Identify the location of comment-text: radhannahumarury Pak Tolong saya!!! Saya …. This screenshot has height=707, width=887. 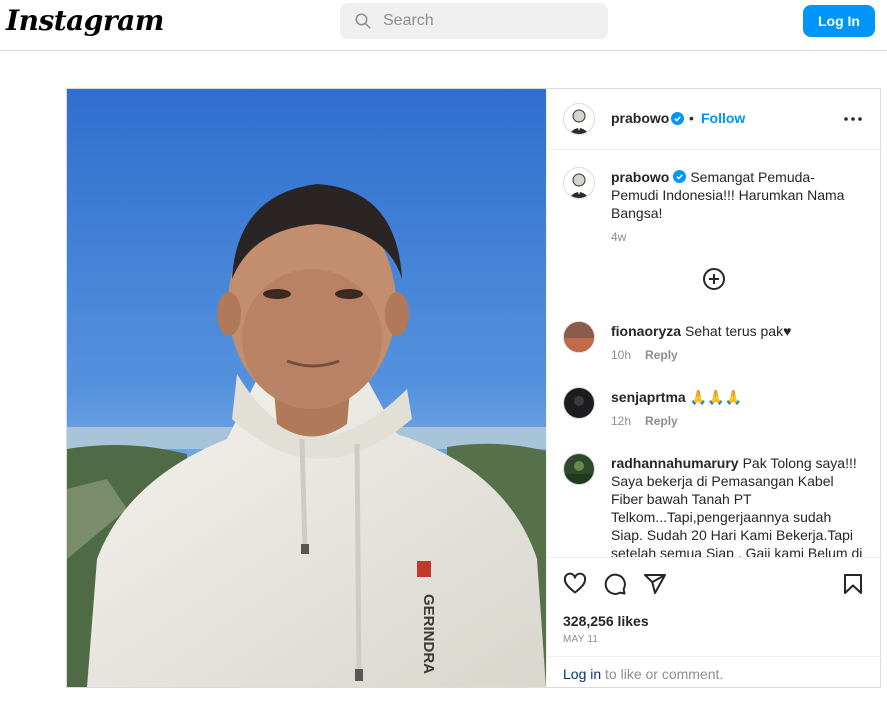
(738, 505).